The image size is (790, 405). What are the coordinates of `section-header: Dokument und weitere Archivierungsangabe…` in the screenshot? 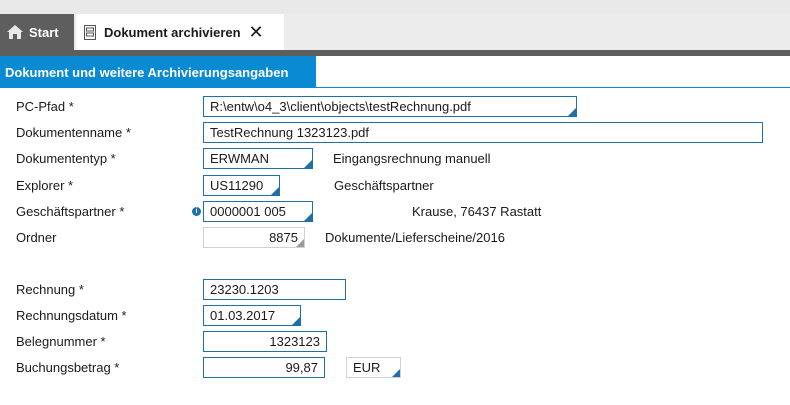 It's located at (395, 72).